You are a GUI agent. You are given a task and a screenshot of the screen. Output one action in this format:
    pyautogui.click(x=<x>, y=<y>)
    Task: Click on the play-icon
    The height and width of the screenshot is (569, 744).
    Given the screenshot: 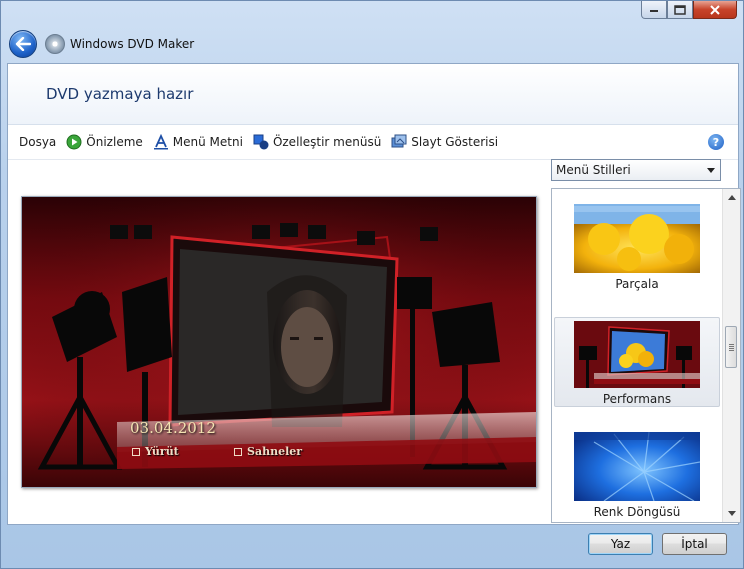 What is the action you would take?
    pyautogui.click(x=74, y=142)
    